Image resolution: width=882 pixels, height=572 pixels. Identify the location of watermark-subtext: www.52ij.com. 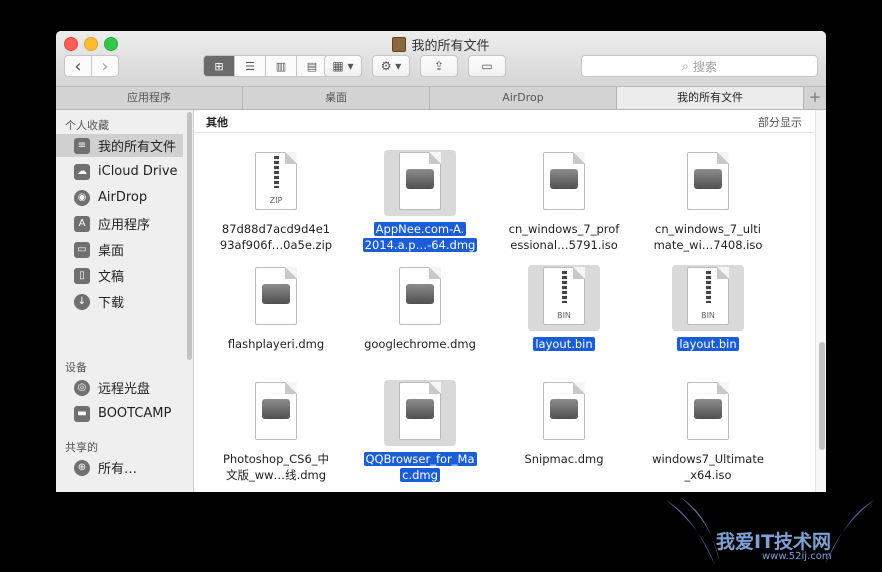
(797, 556).